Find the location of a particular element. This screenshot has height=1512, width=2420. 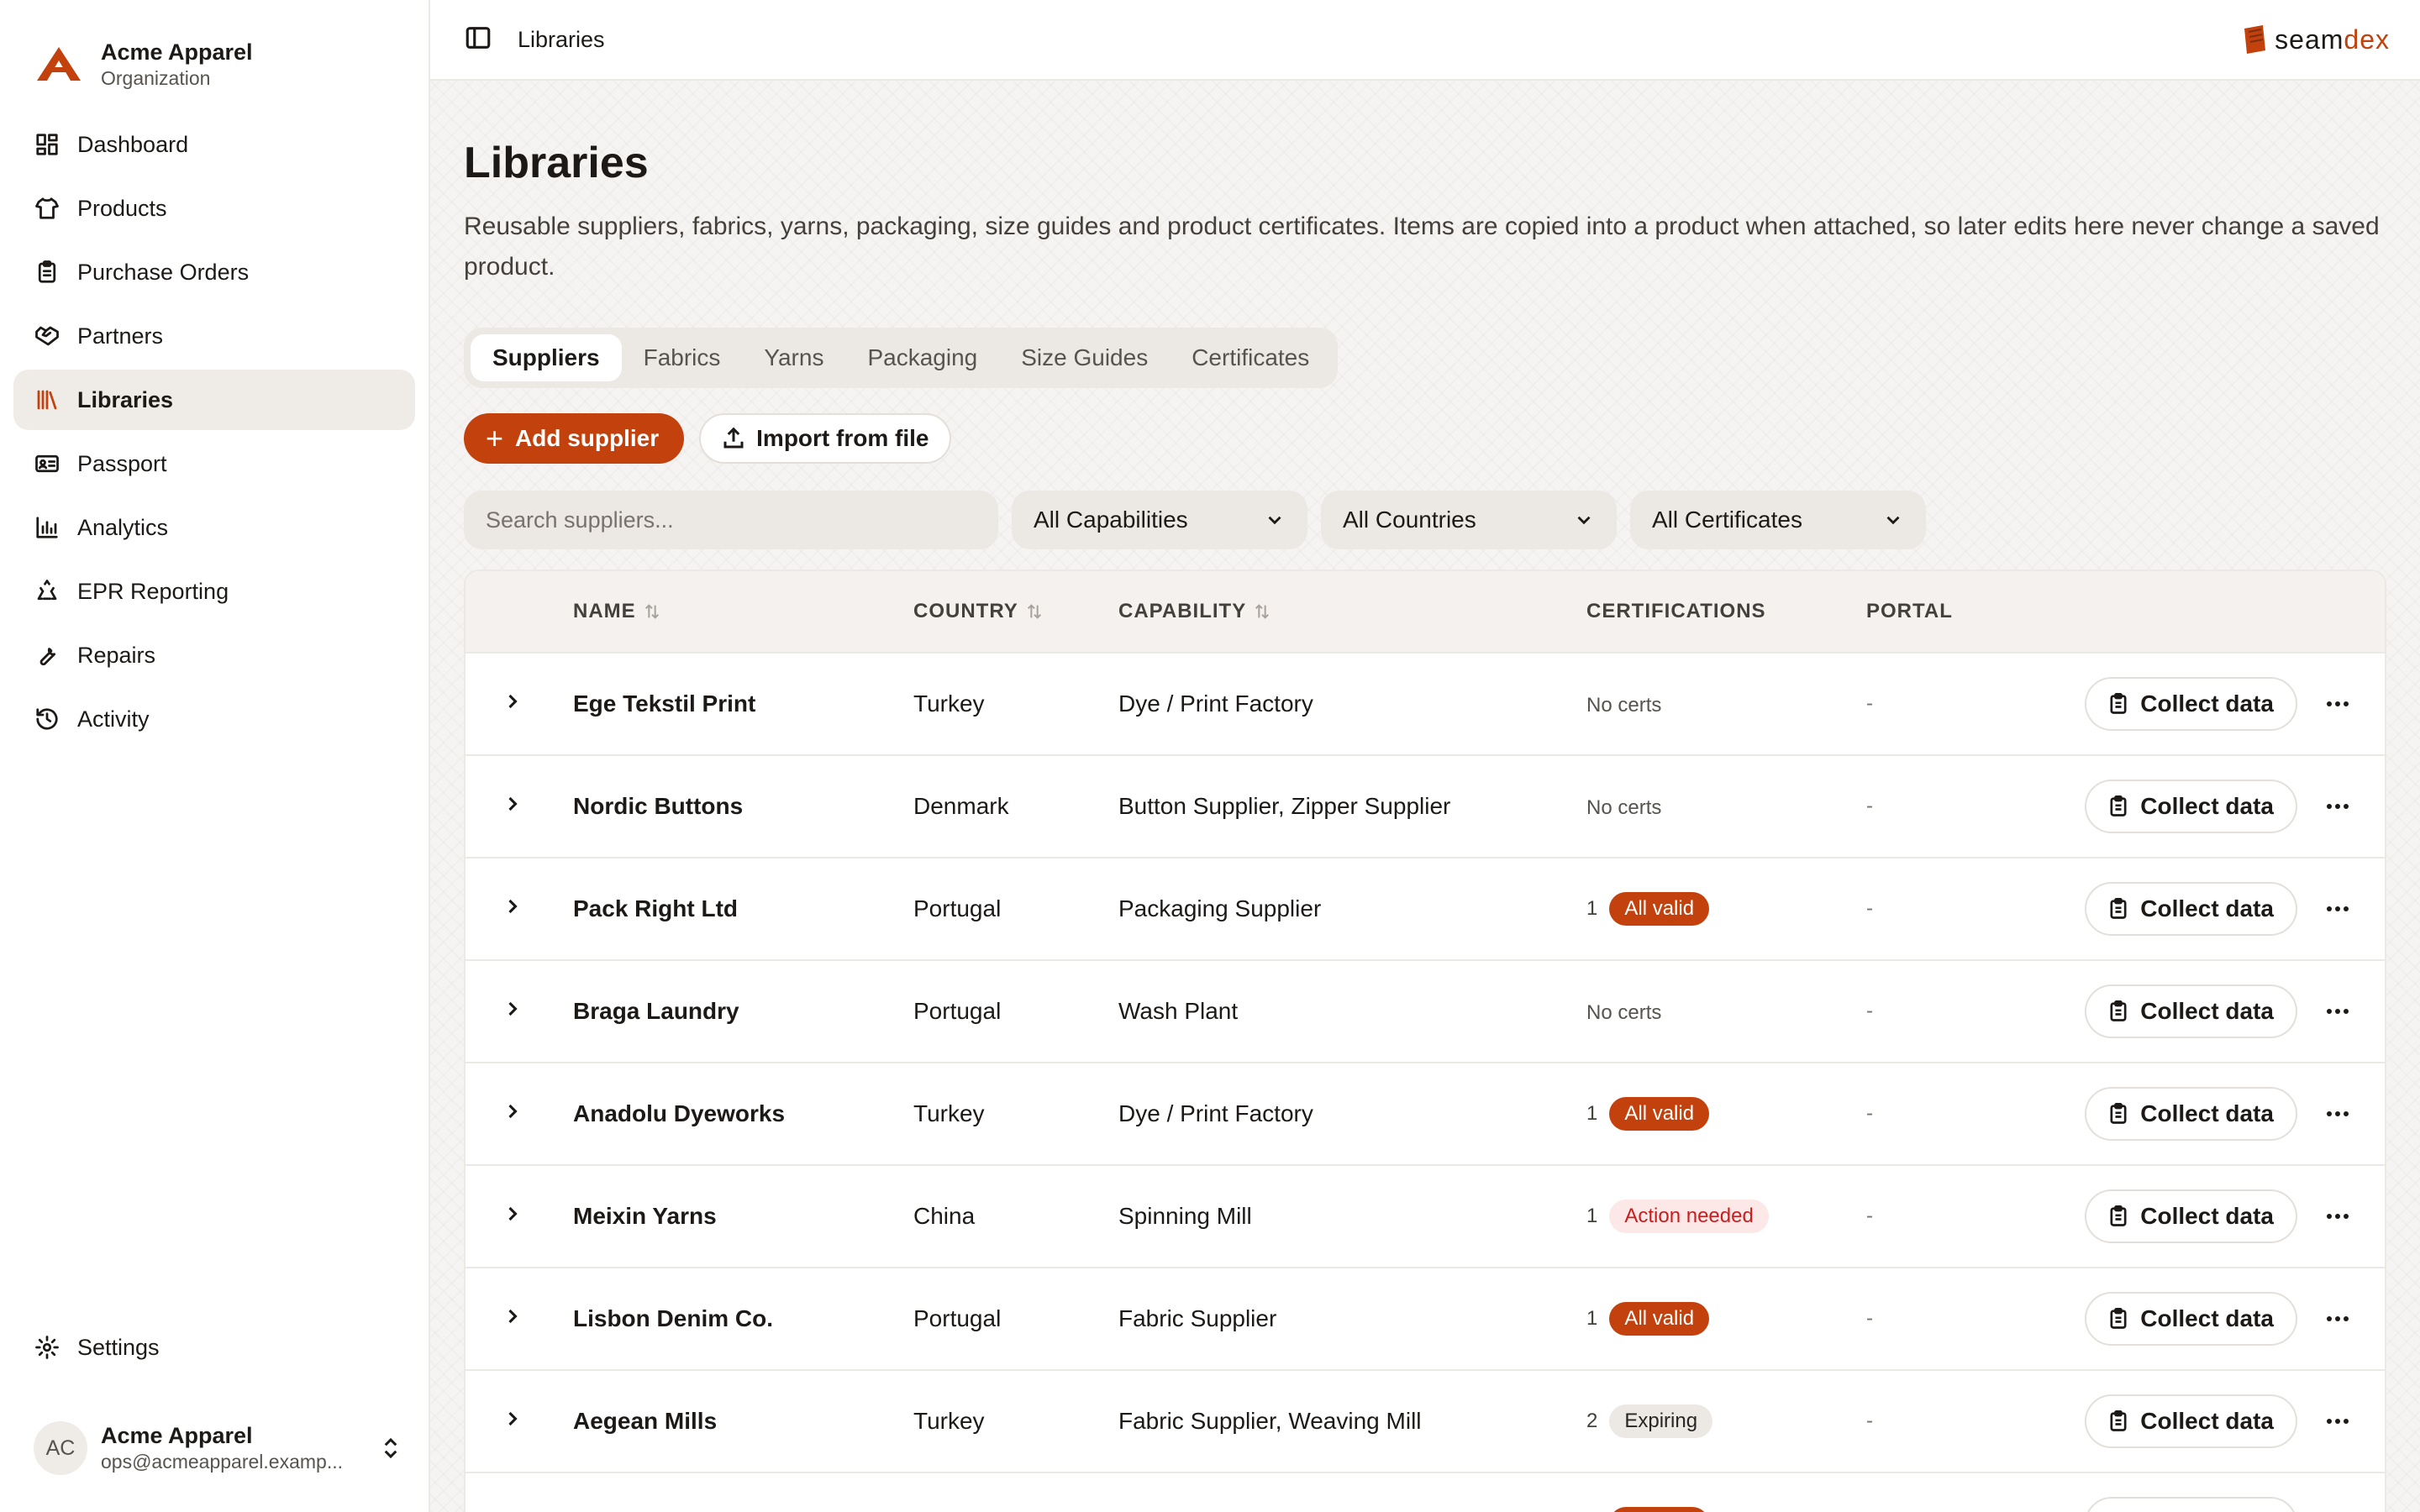

sidebar-item-label: Analytics is located at coordinates (123, 527).